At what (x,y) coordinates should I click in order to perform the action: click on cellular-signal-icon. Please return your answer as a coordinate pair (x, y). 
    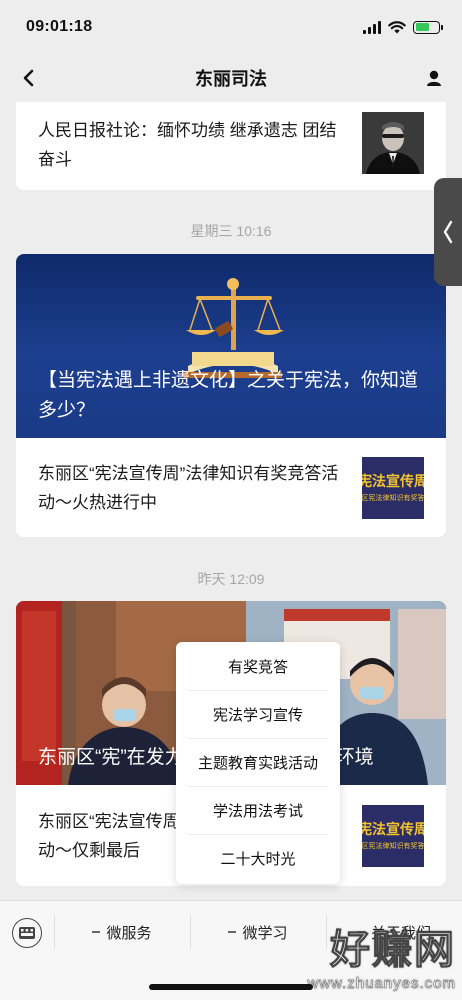
    Looking at the image, I should click on (372, 27).